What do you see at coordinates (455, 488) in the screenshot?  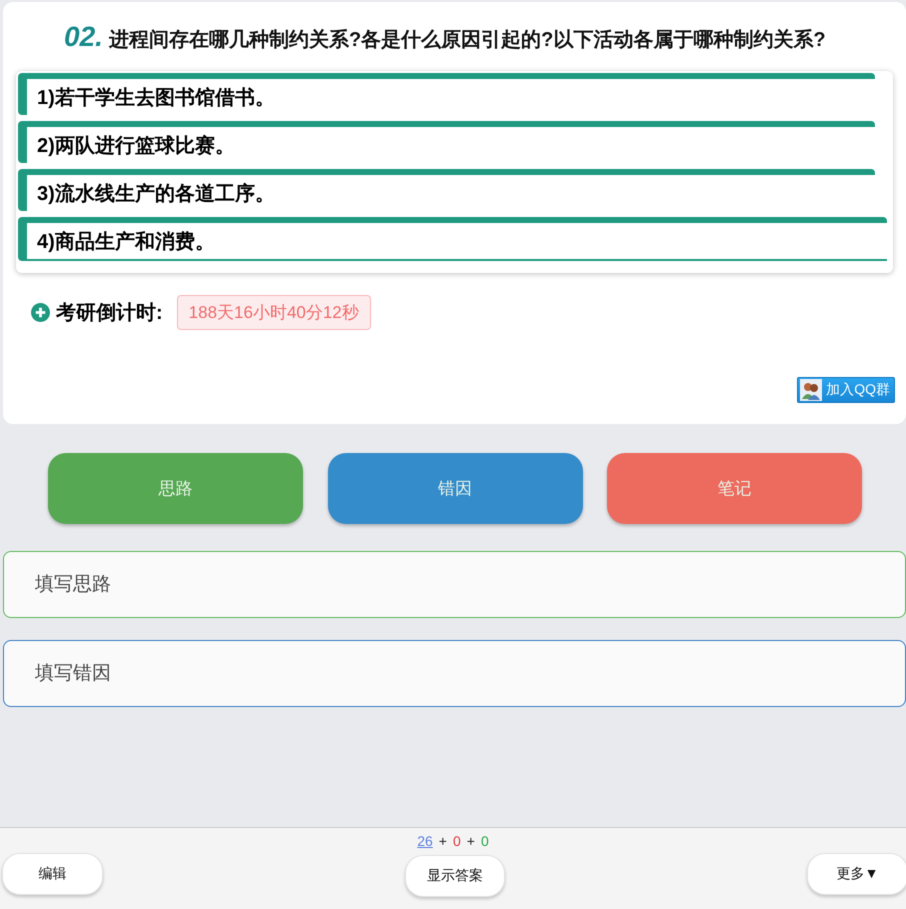 I see `tab-button: 错因` at bounding box center [455, 488].